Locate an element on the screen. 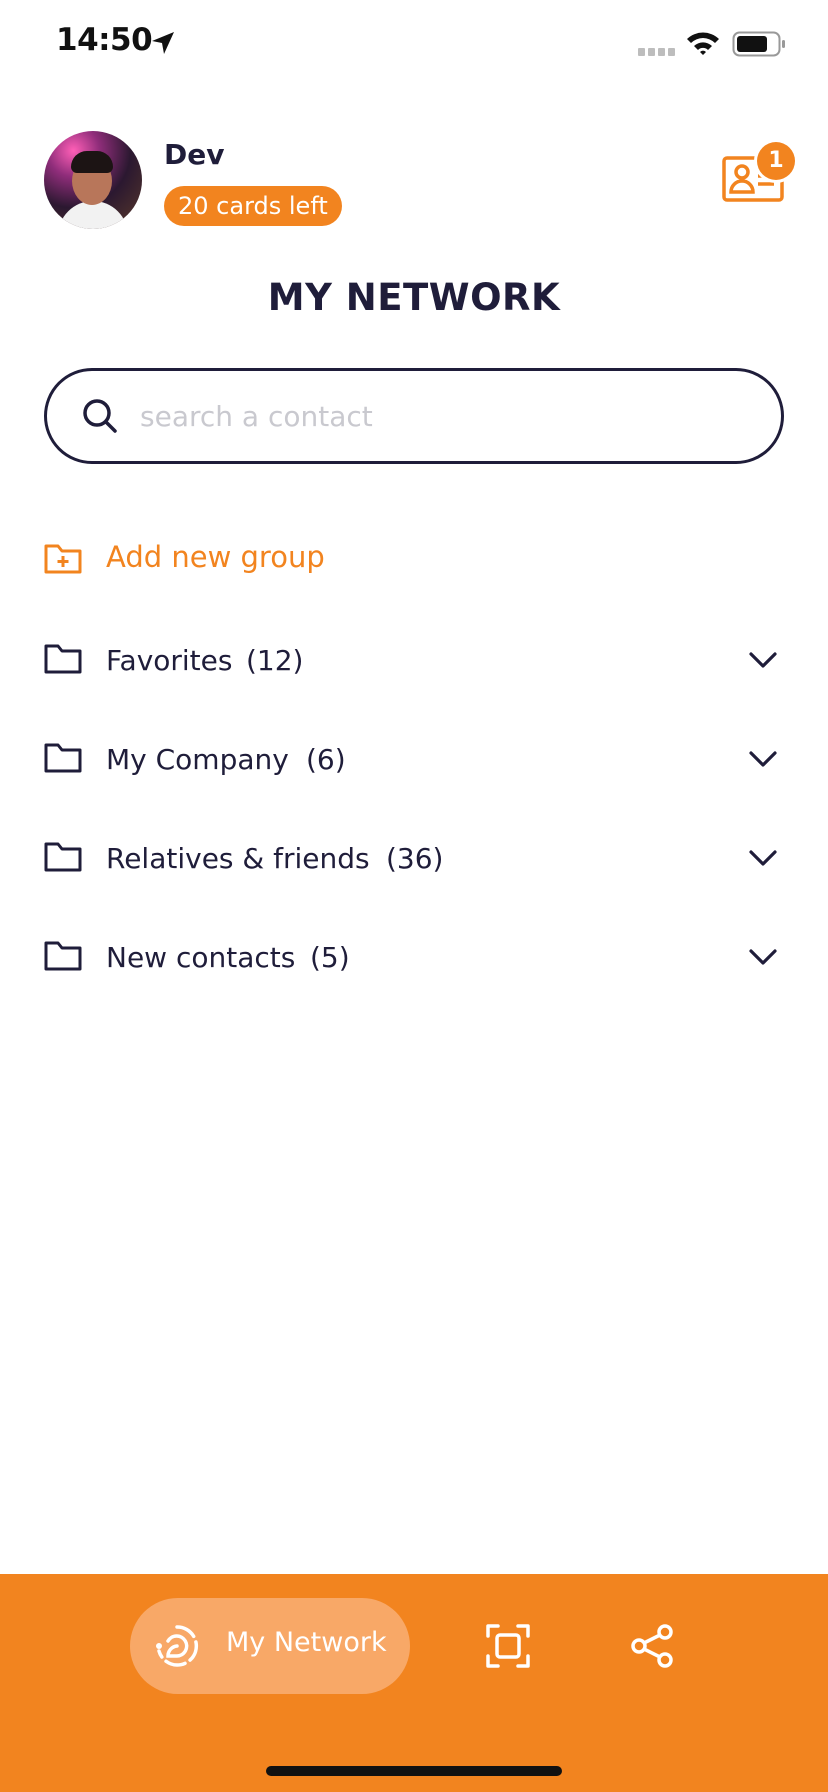 The width and height of the screenshot is (828, 1792). tab-my-network-label: My Network is located at coordinates (306, 1642).